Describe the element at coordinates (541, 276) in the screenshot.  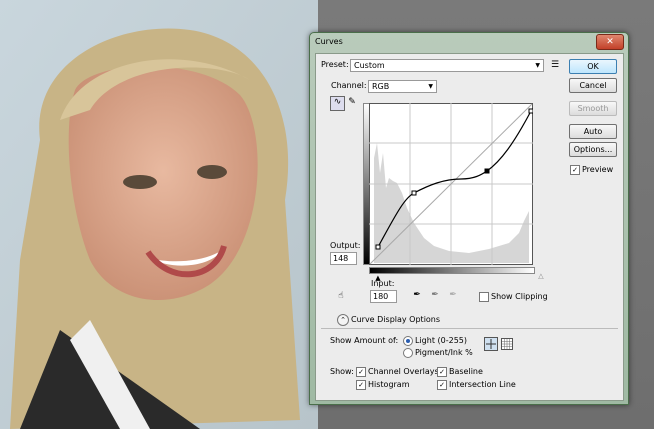
I see `white-point-slider: △` at that location.